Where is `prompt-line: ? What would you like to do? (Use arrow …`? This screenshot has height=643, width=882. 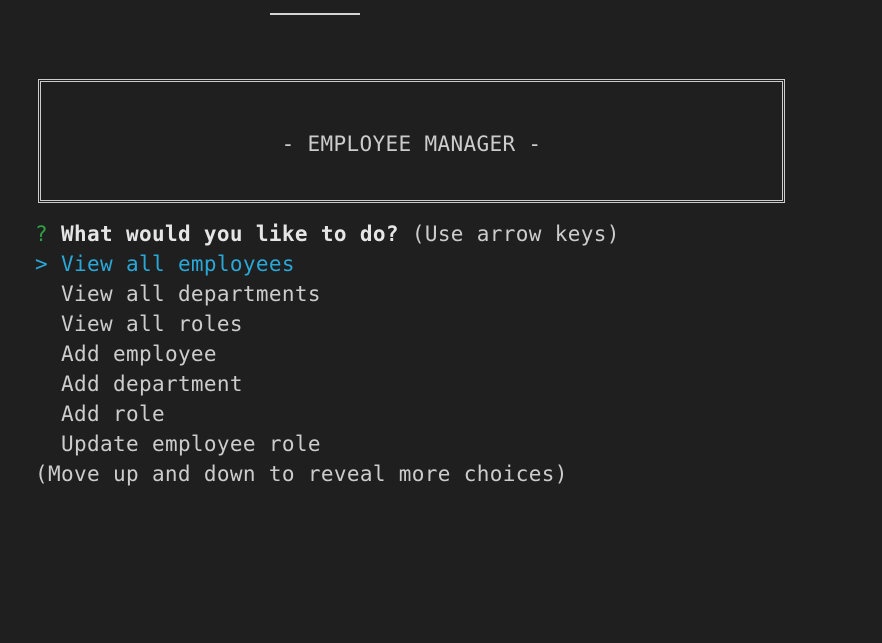 prompt-line: ? What would you like to do? (Use arrow … is located at coordinates (327, 234).